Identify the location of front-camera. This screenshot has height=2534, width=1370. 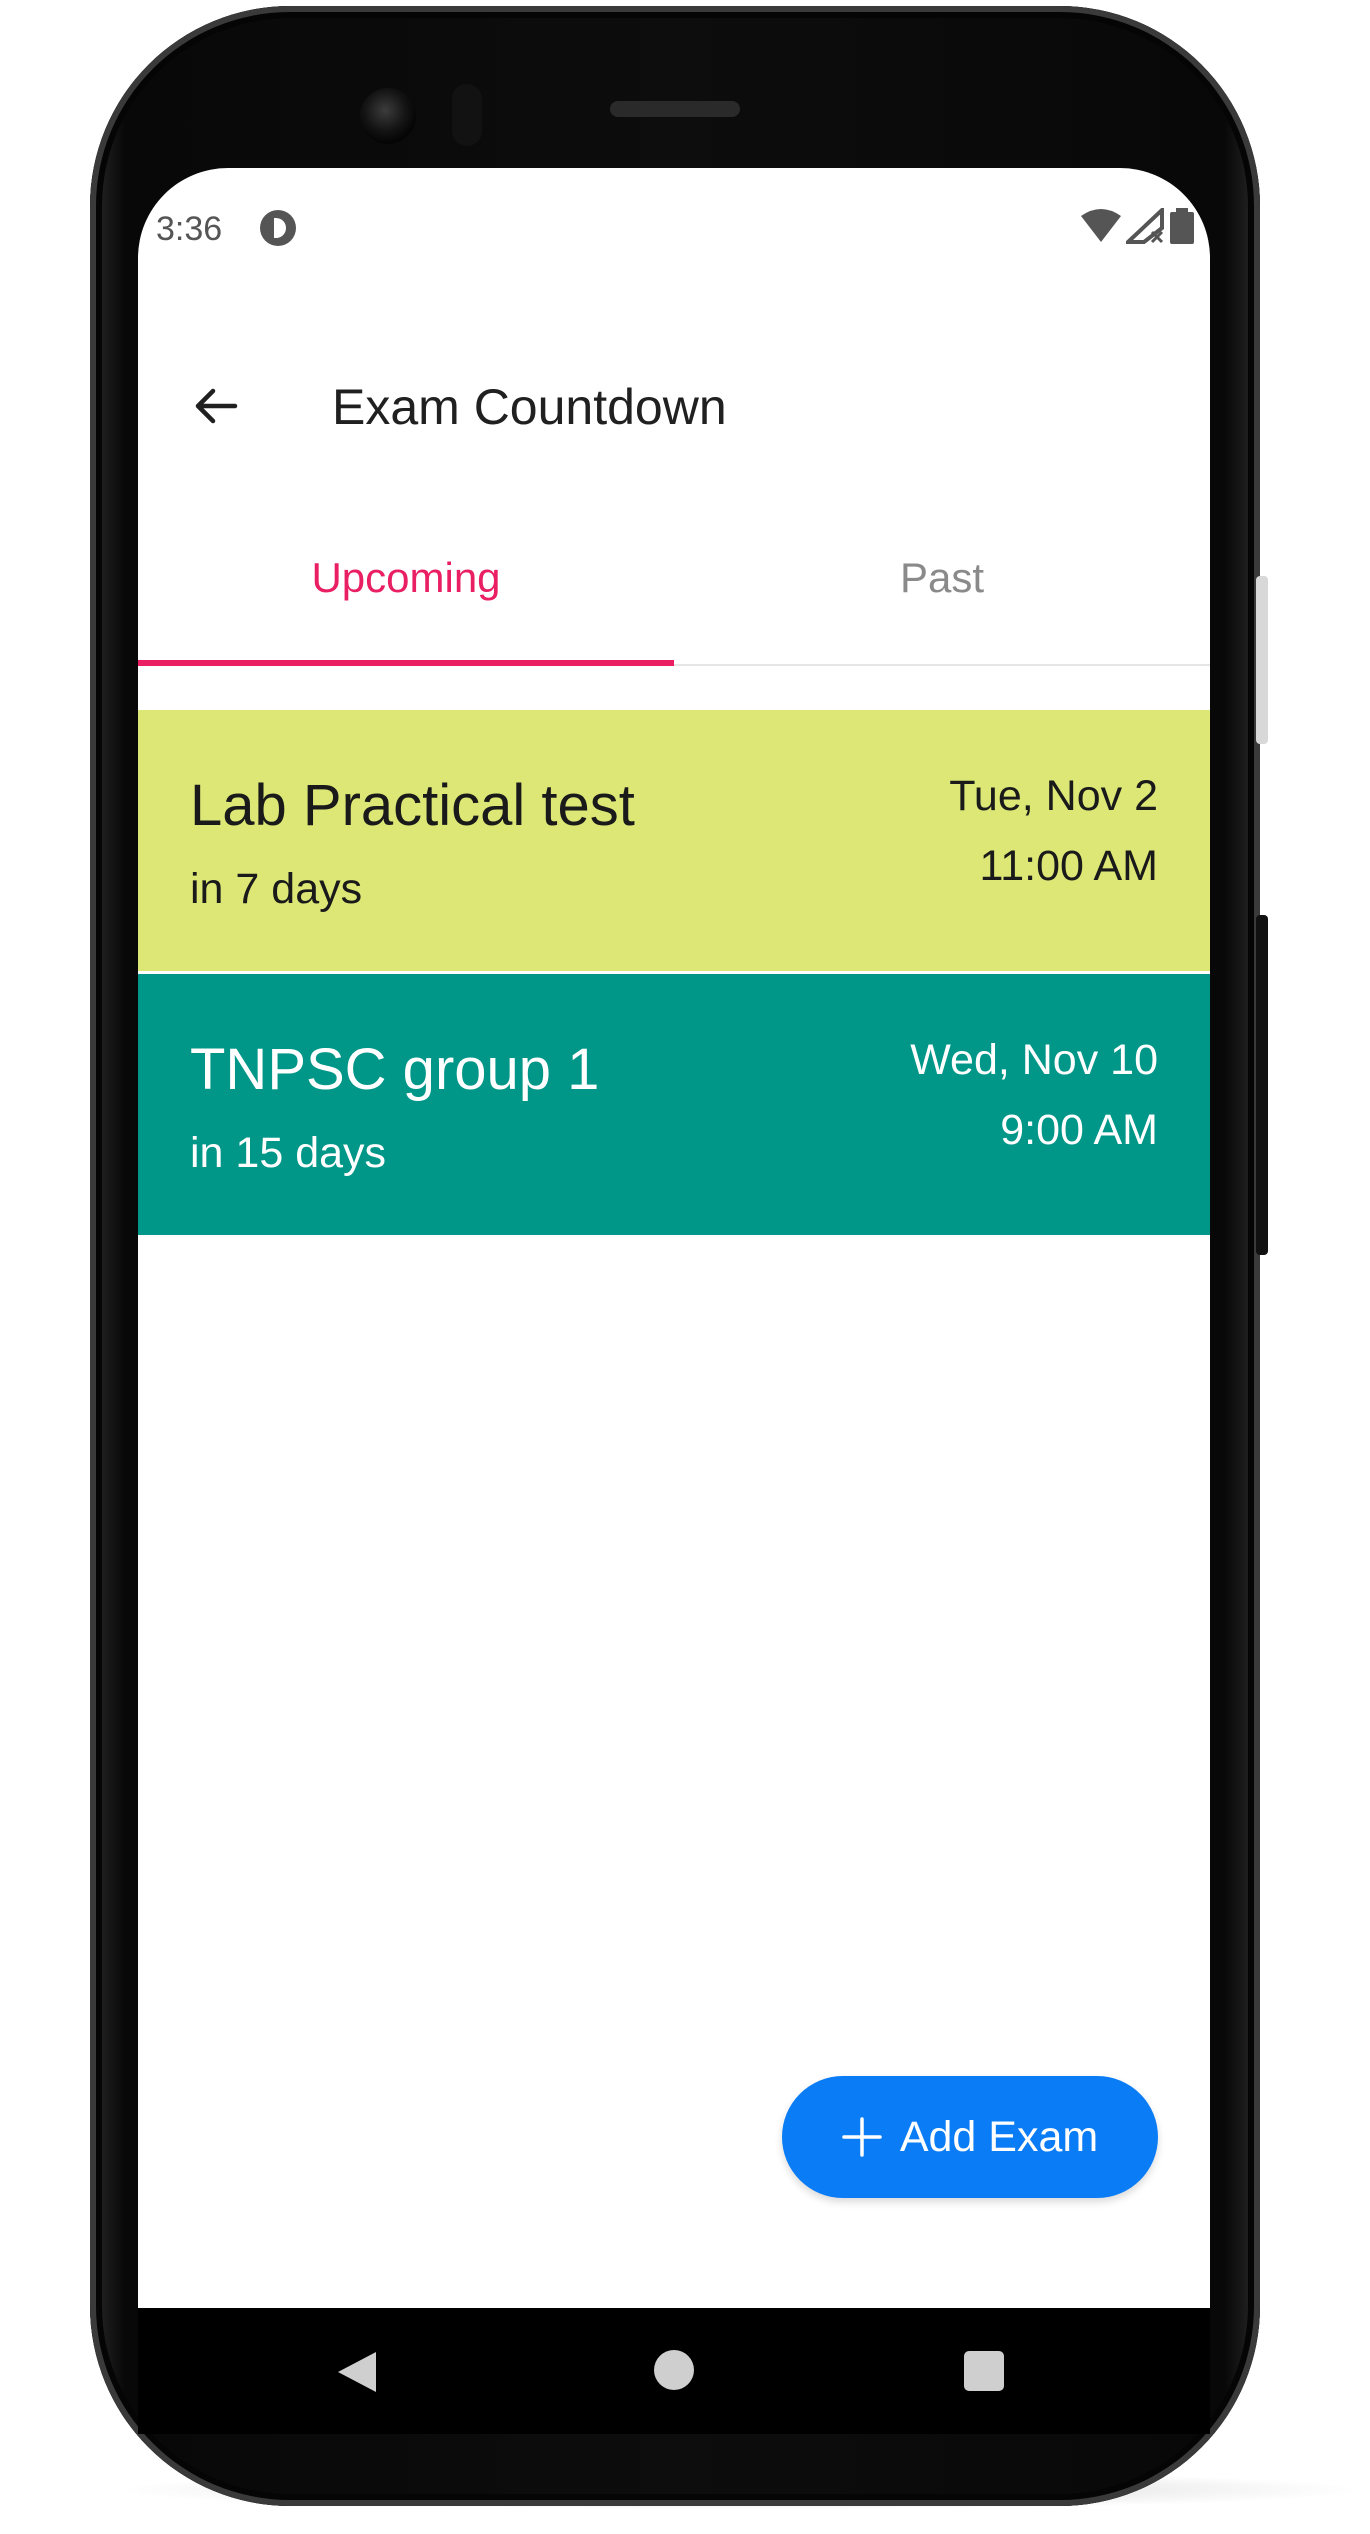
(388, 116).